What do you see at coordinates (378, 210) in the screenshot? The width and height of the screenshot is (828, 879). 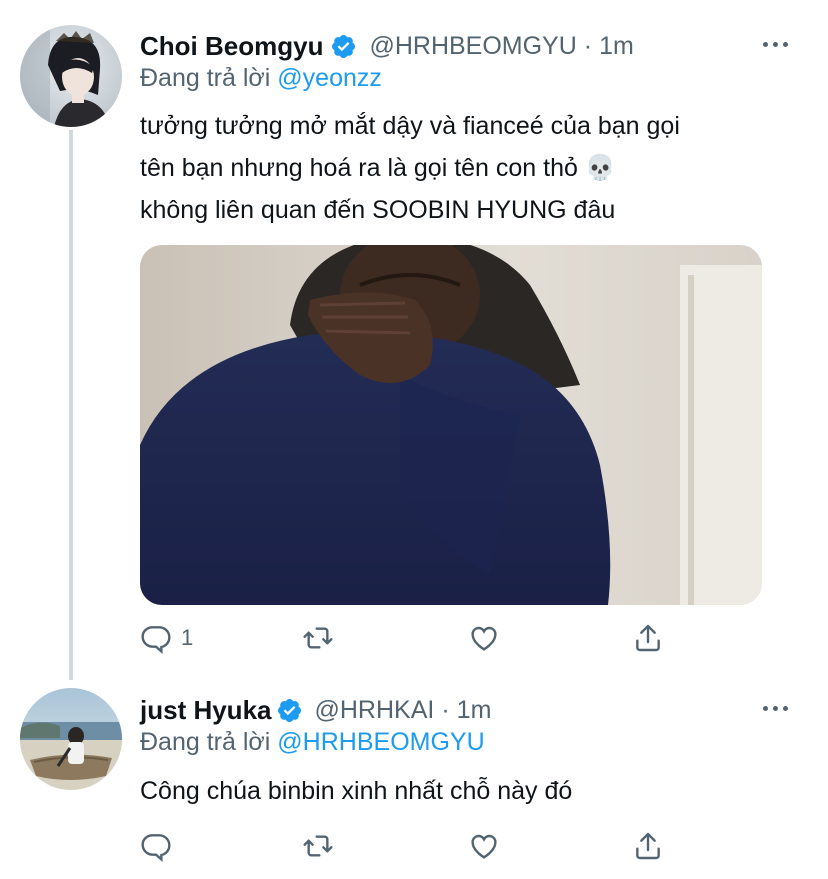 I see `tweet-text-line: không liên quan đến SOOBIN HYUNG đâu` at bounding box center [378, 210].